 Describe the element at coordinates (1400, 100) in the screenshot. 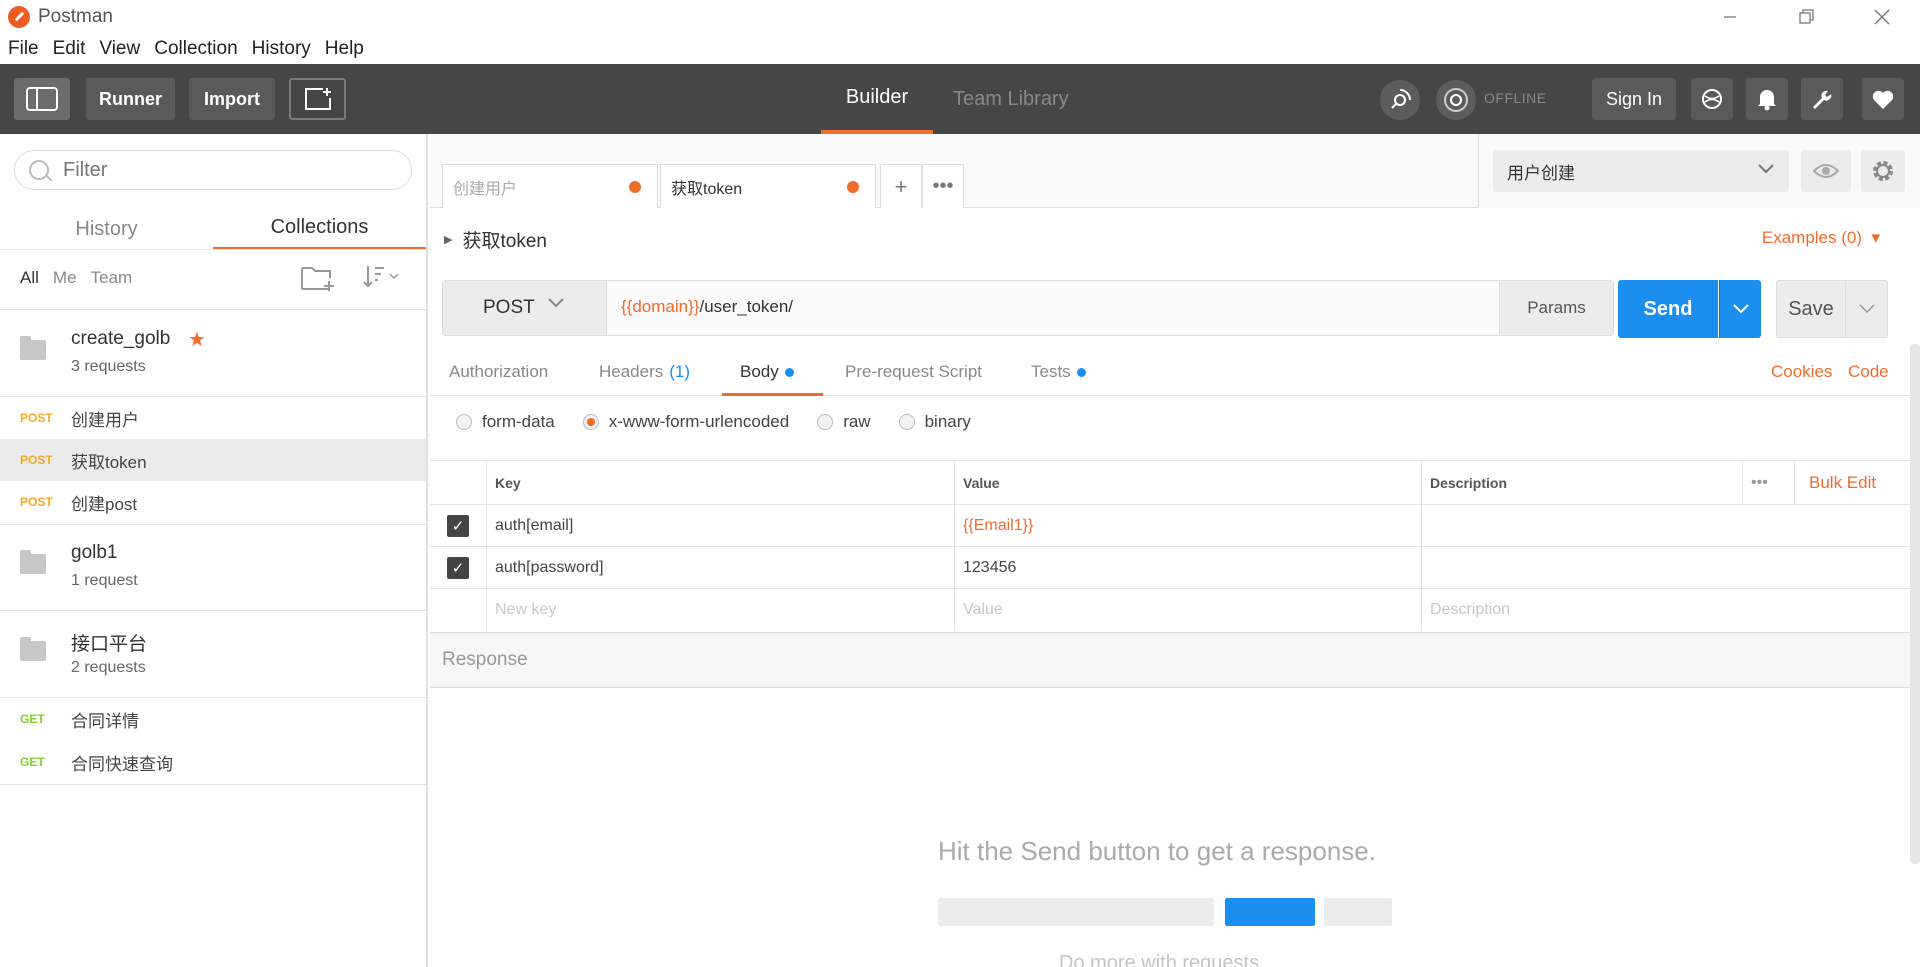

I see `interceptor-icon` at that location.